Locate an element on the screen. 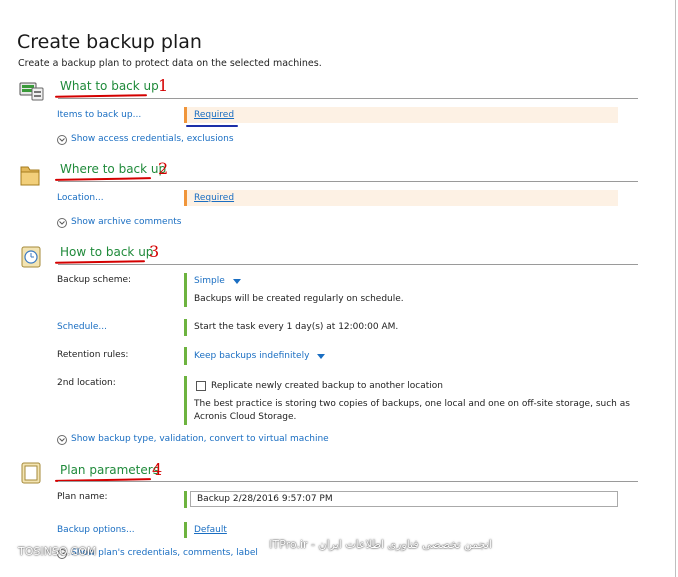 This screenshot has width=678, height=577. replicate-checkbox is located at coordinates (201, 386).